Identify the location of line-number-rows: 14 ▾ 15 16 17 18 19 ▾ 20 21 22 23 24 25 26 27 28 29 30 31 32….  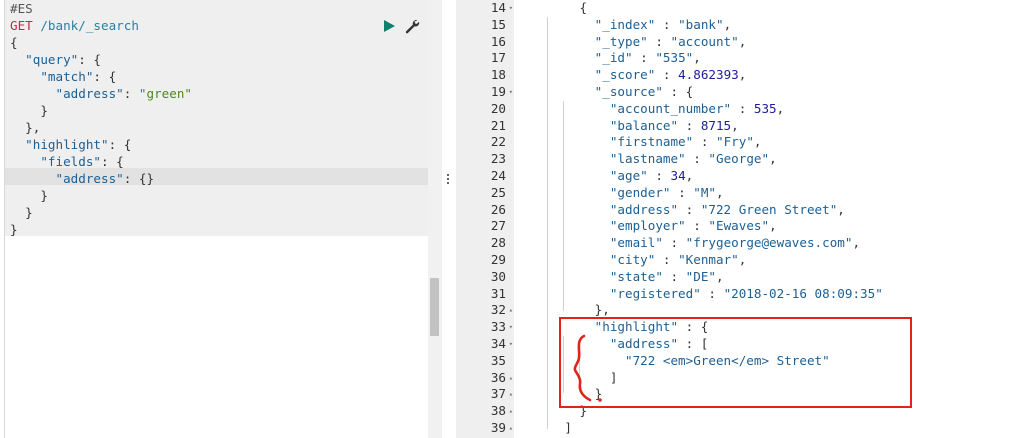
(485, 218).